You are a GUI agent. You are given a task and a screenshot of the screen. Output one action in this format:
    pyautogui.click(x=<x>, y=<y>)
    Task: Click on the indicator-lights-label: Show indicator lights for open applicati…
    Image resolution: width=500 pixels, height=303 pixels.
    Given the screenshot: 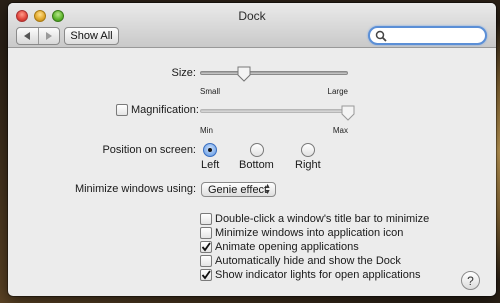 What is the action you would take?
    pyautogui.click(x=318, y=275)
    